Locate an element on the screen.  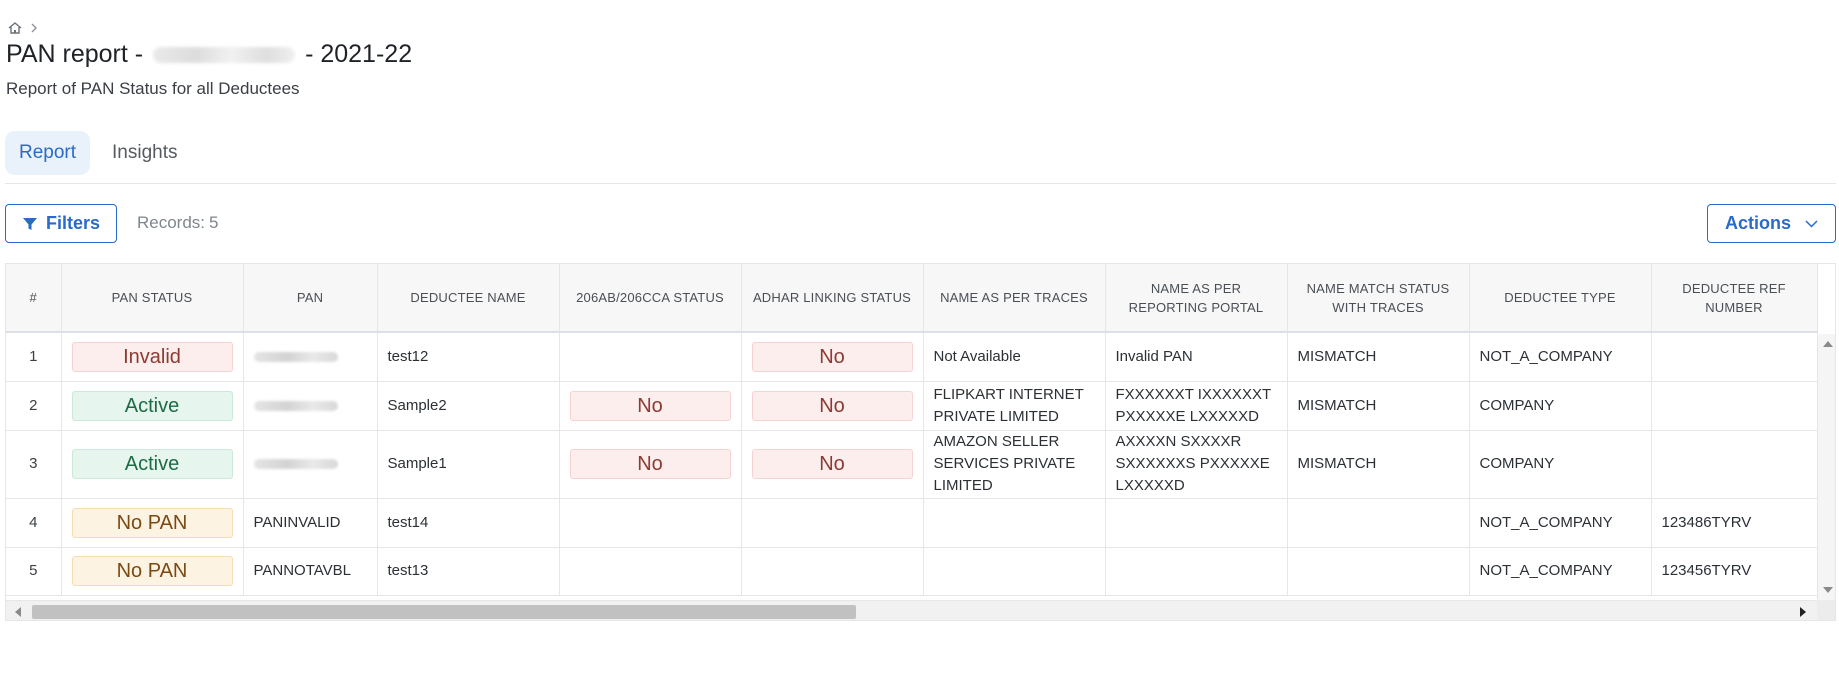
redacted-deductor-name is located at coordinates (224, 54).